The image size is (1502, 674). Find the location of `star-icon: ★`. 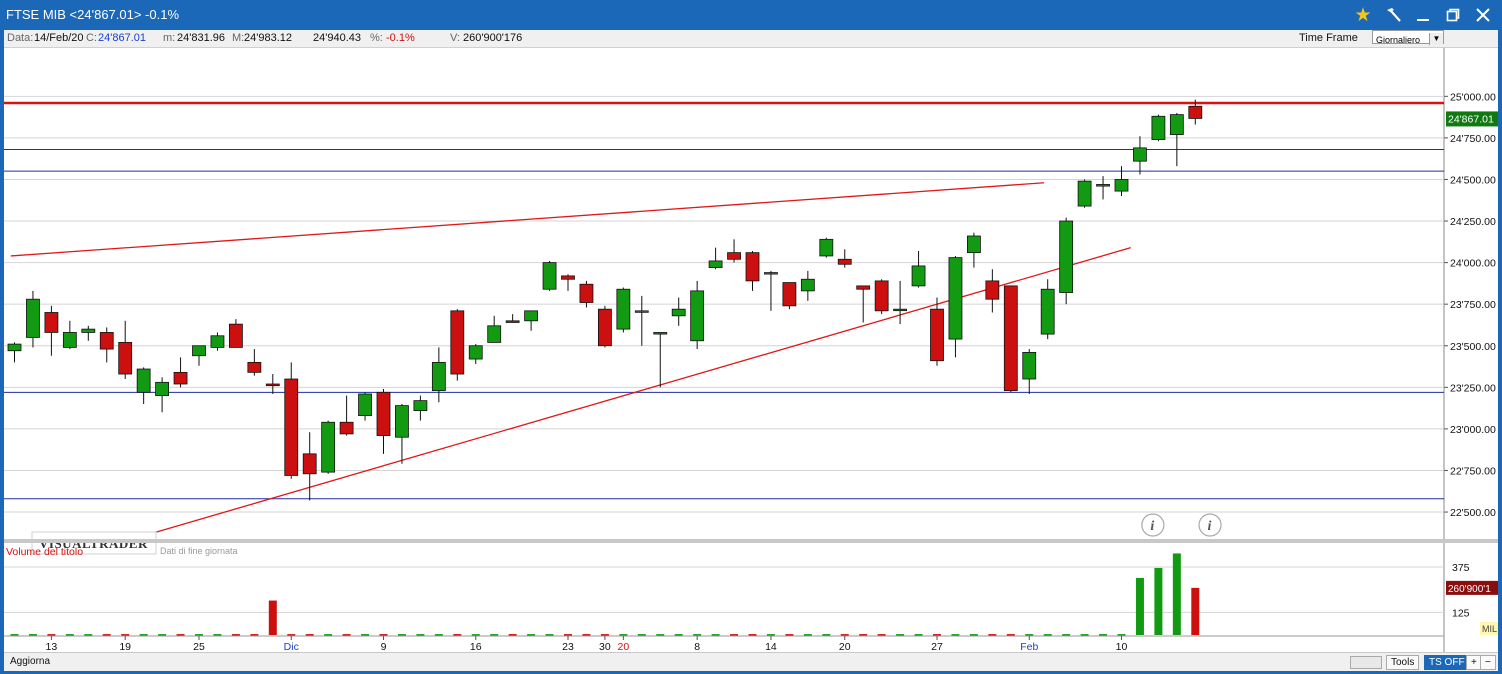

star-icon: ★ is located at coordinates (1363, 15).